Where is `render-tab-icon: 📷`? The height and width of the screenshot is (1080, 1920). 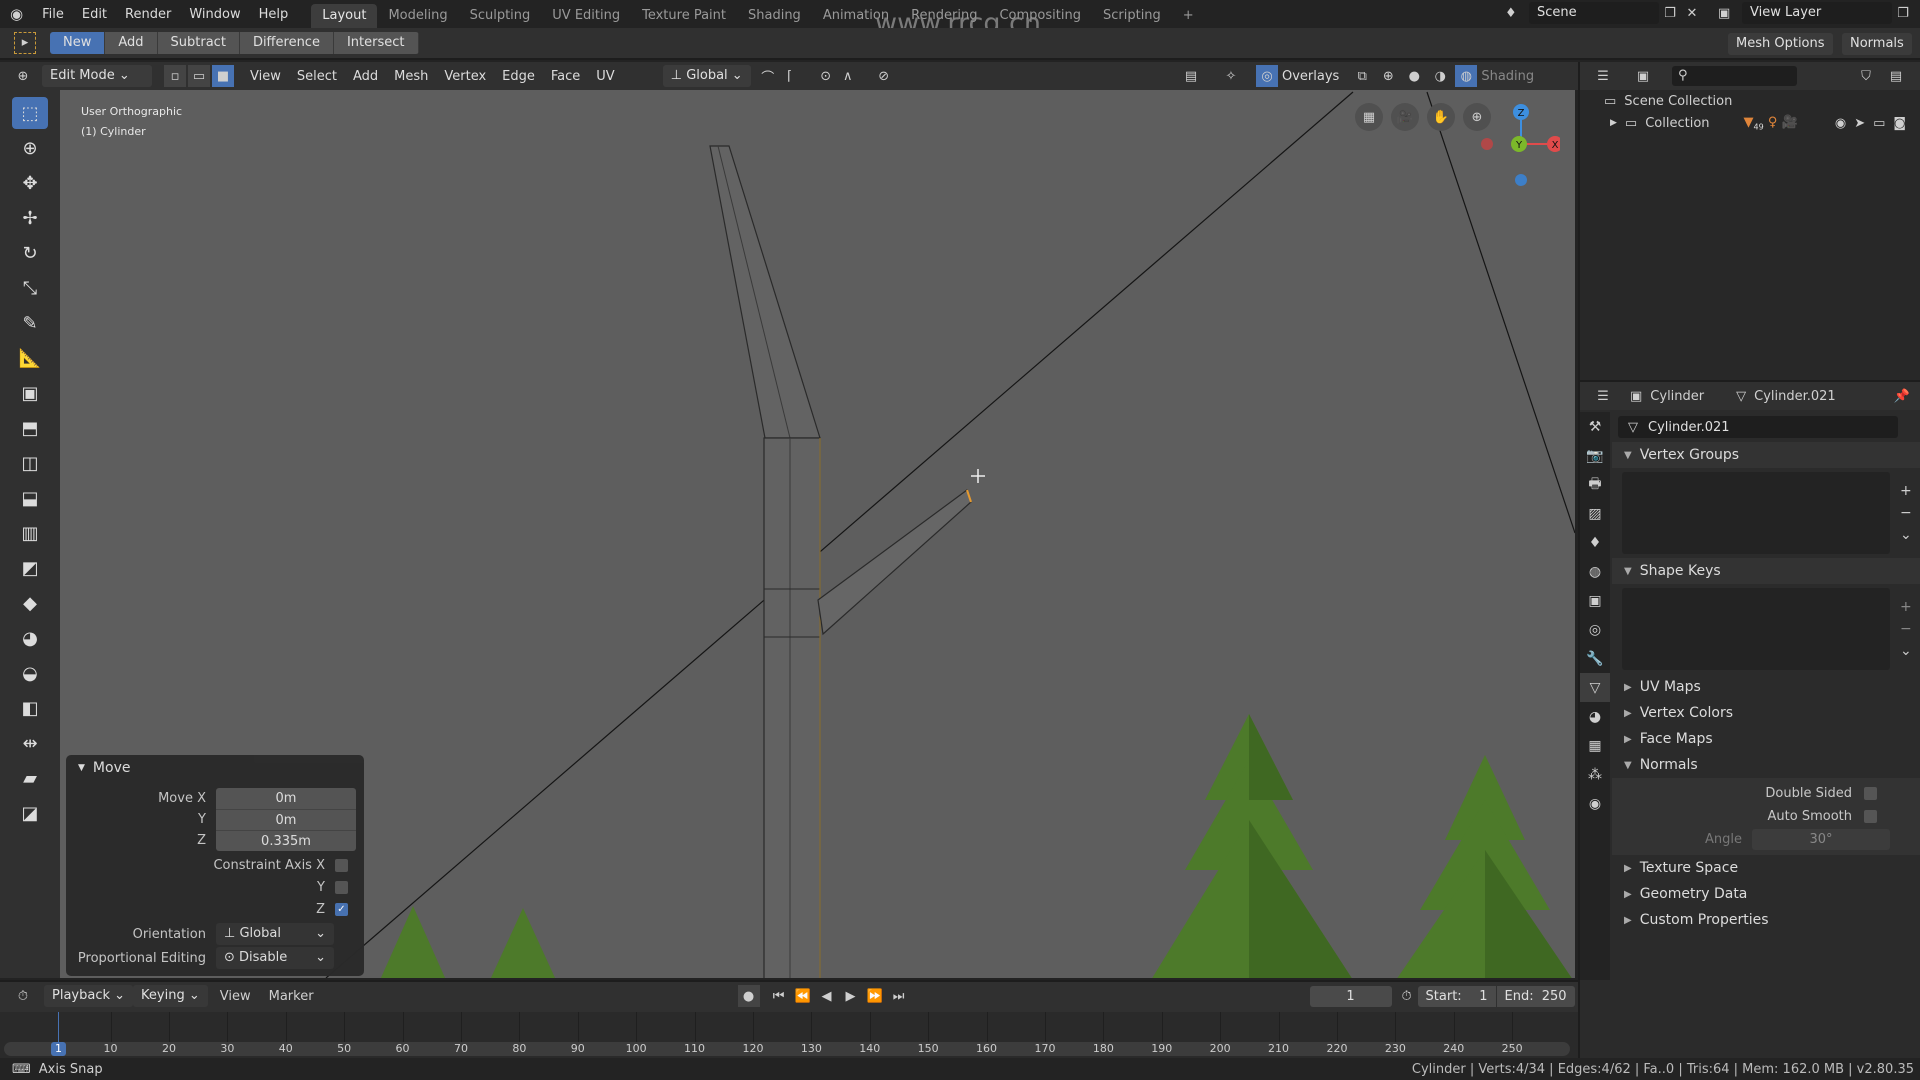 render-tab-icon: 📷 is located at coordinates (1595, 455).